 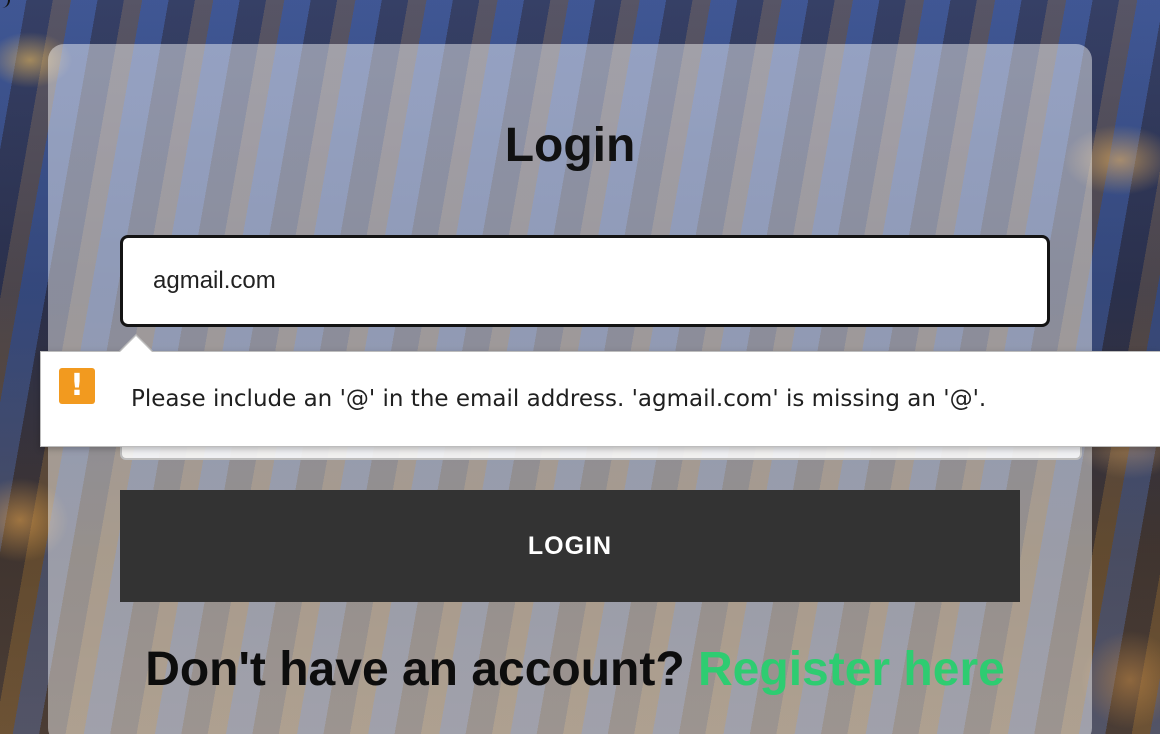 What do you see at coordinates (570, 145) in the screenshot?
I see `page-title: Login` at bounding box center [570, 145].